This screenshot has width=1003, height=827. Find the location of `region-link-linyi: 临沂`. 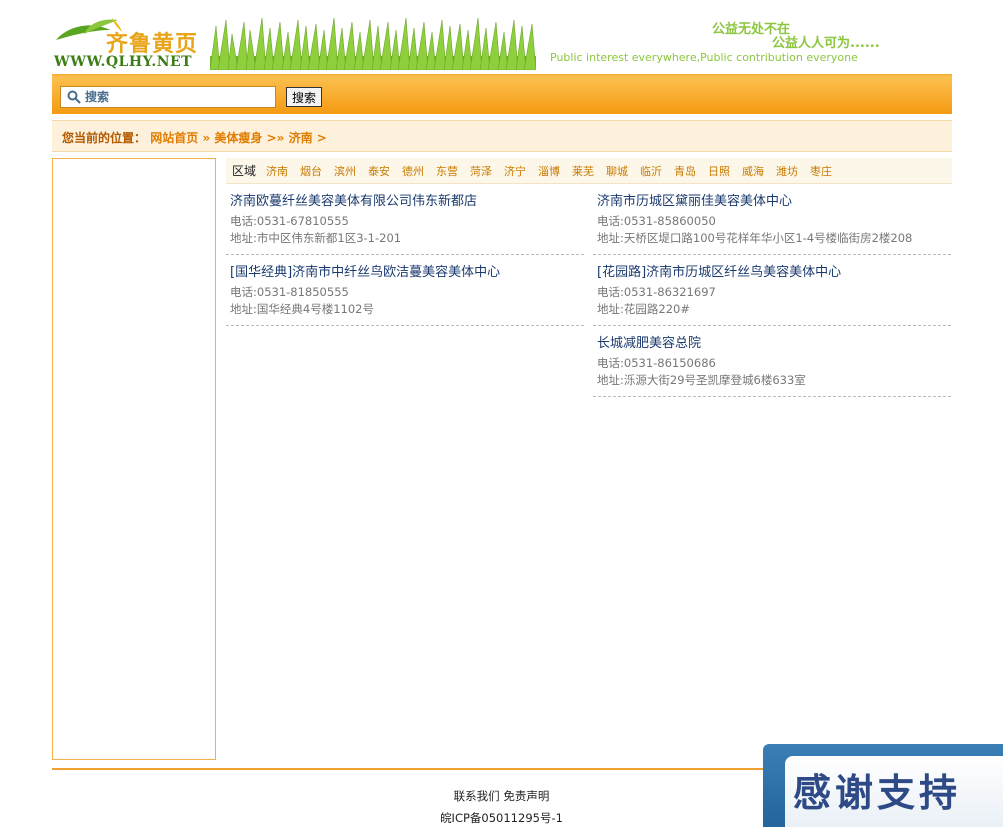

region-link-linyi: 临沂 is located at coordinates (651, 171).